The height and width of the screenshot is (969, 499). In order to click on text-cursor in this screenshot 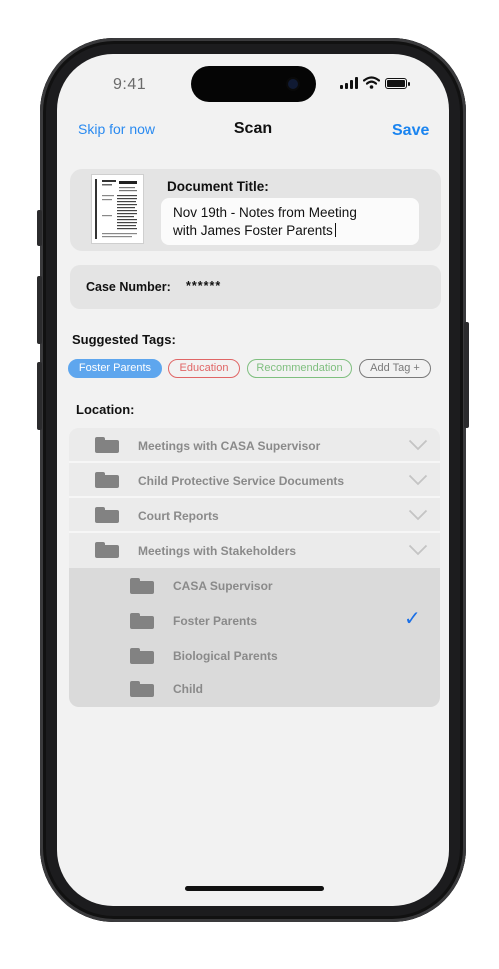, I will do `click(335, 230)`.